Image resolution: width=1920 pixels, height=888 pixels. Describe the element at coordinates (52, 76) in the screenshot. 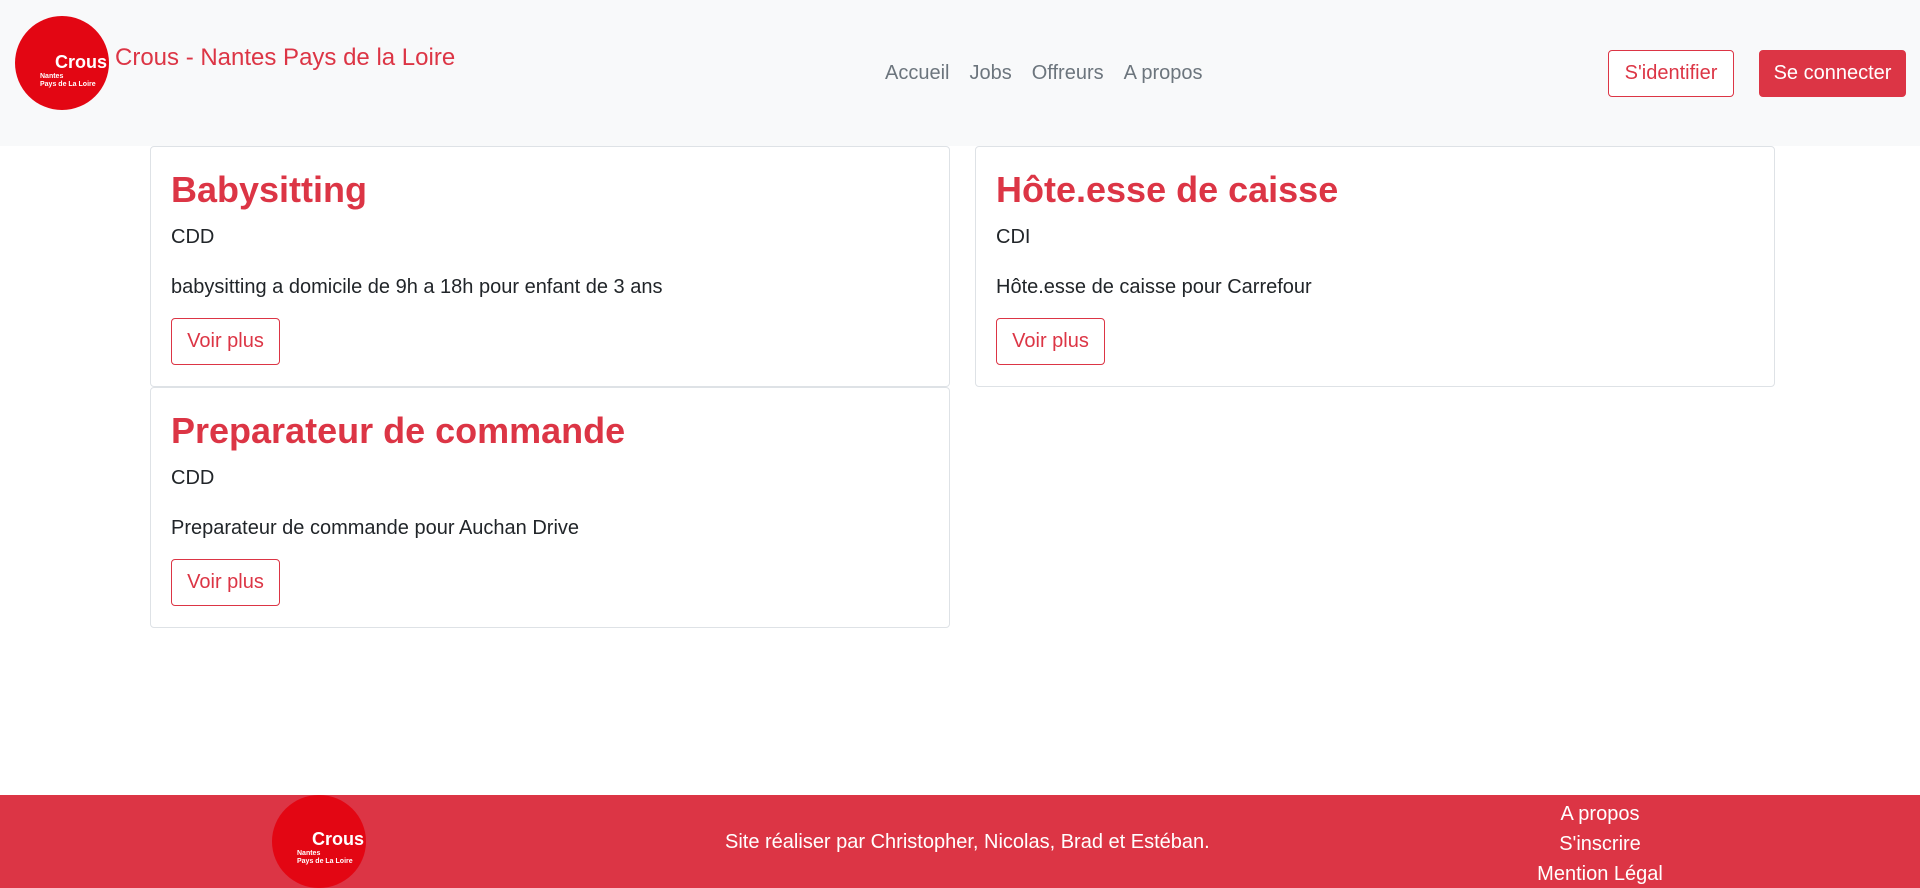

I see `logo-subtitle-line-1: Nantes` at that location.